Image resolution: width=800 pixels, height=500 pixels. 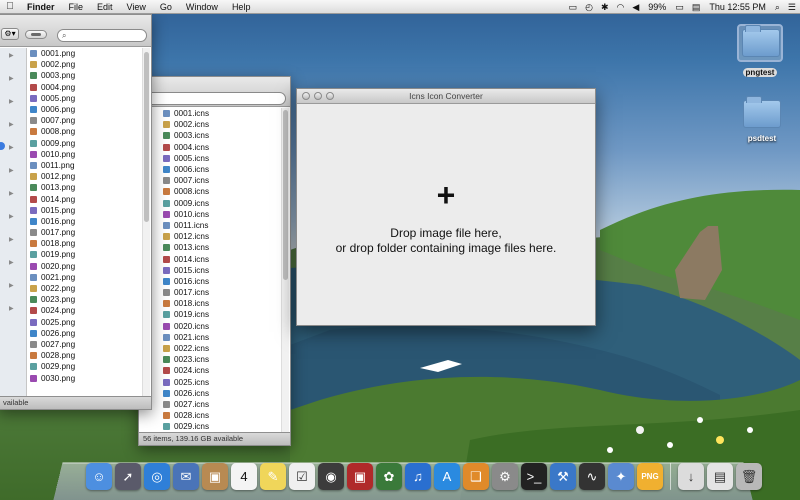 What do you see at coordinates (209, 180) in the screenshot?
I see `file-row: 0007.icns` at bounding box center [209, 180].